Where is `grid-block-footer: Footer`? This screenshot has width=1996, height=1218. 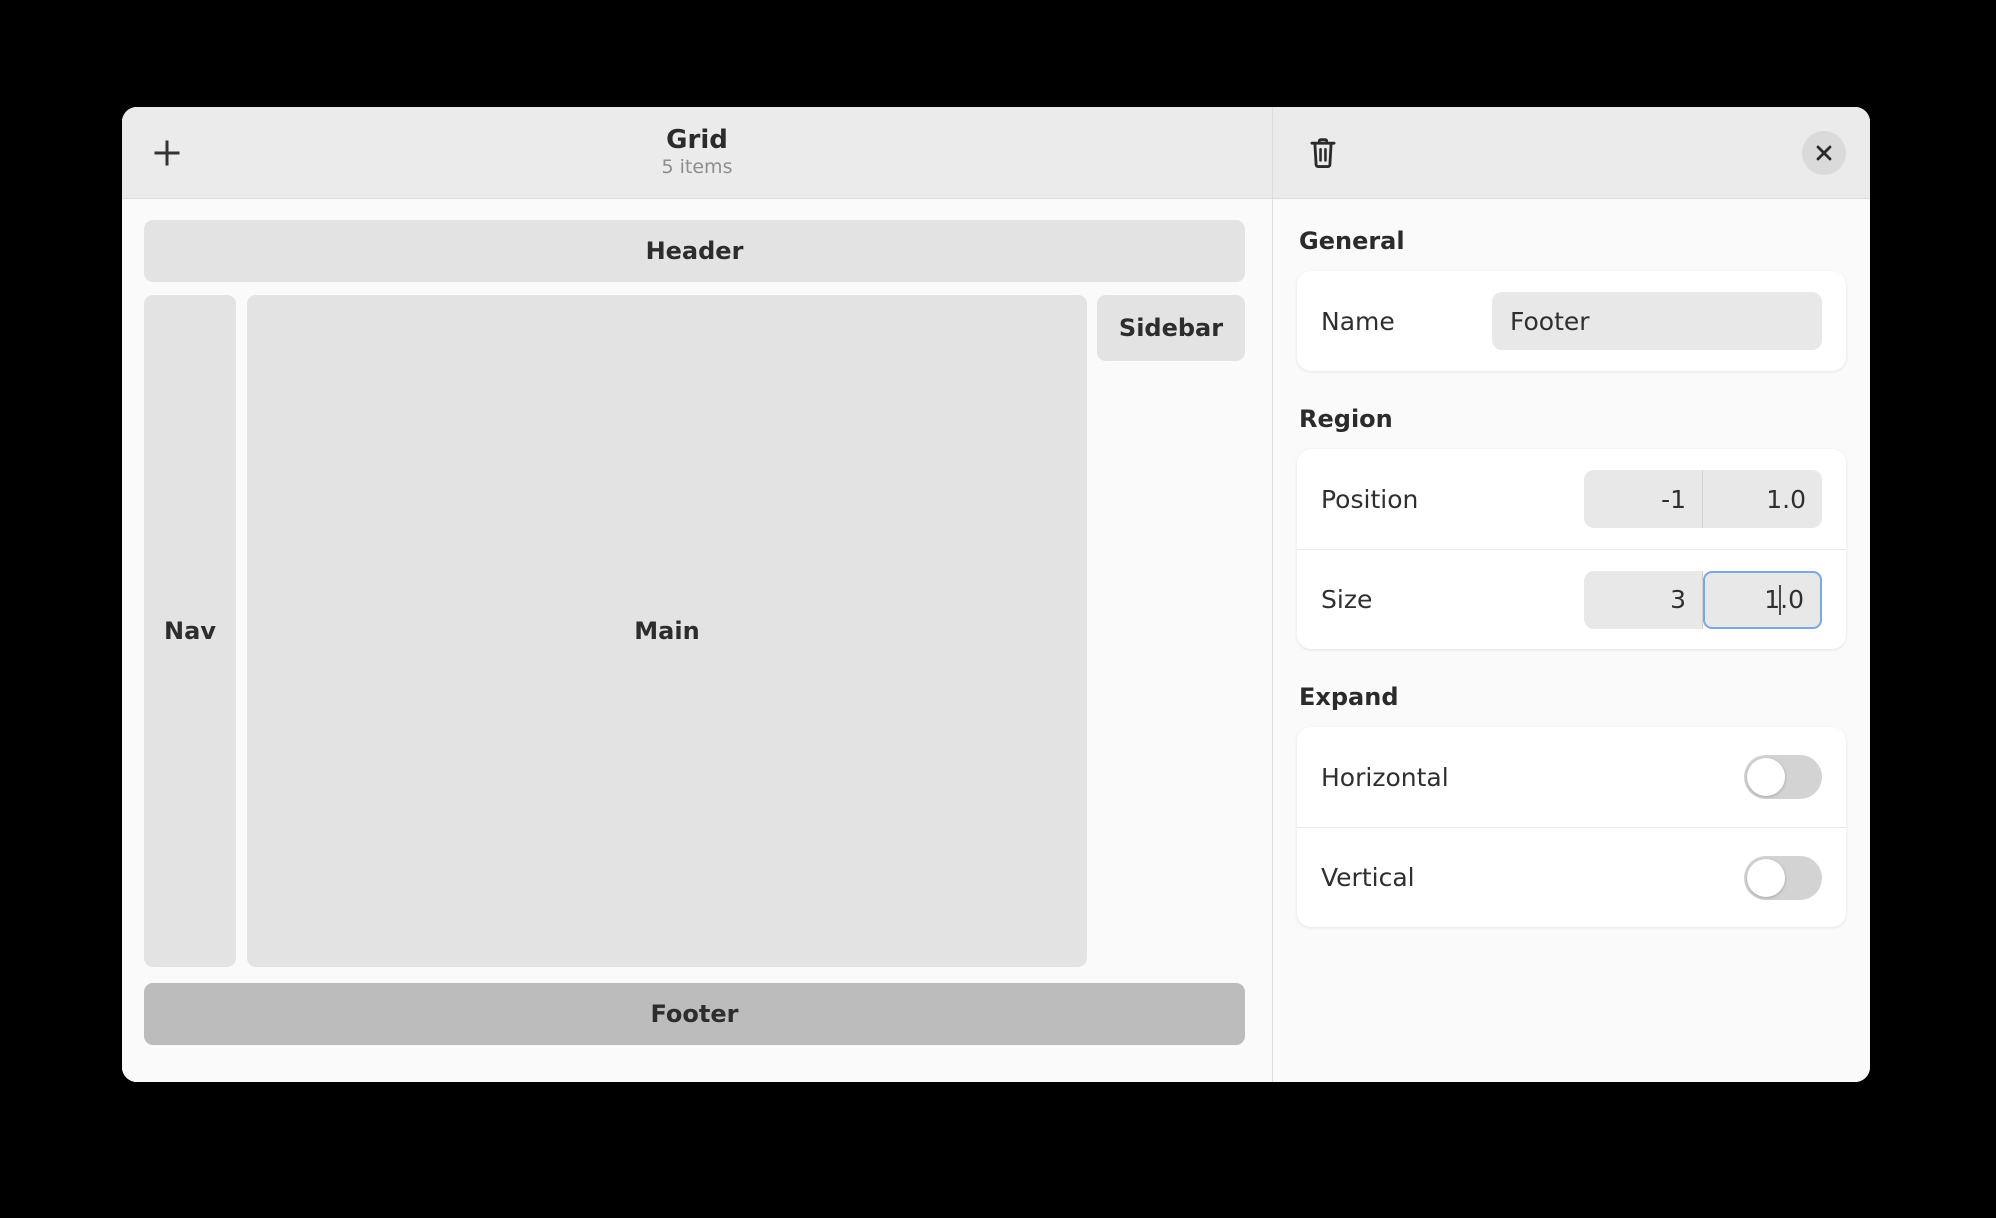
grid-block-footer: Footer is located at coordinates (694, 1014).